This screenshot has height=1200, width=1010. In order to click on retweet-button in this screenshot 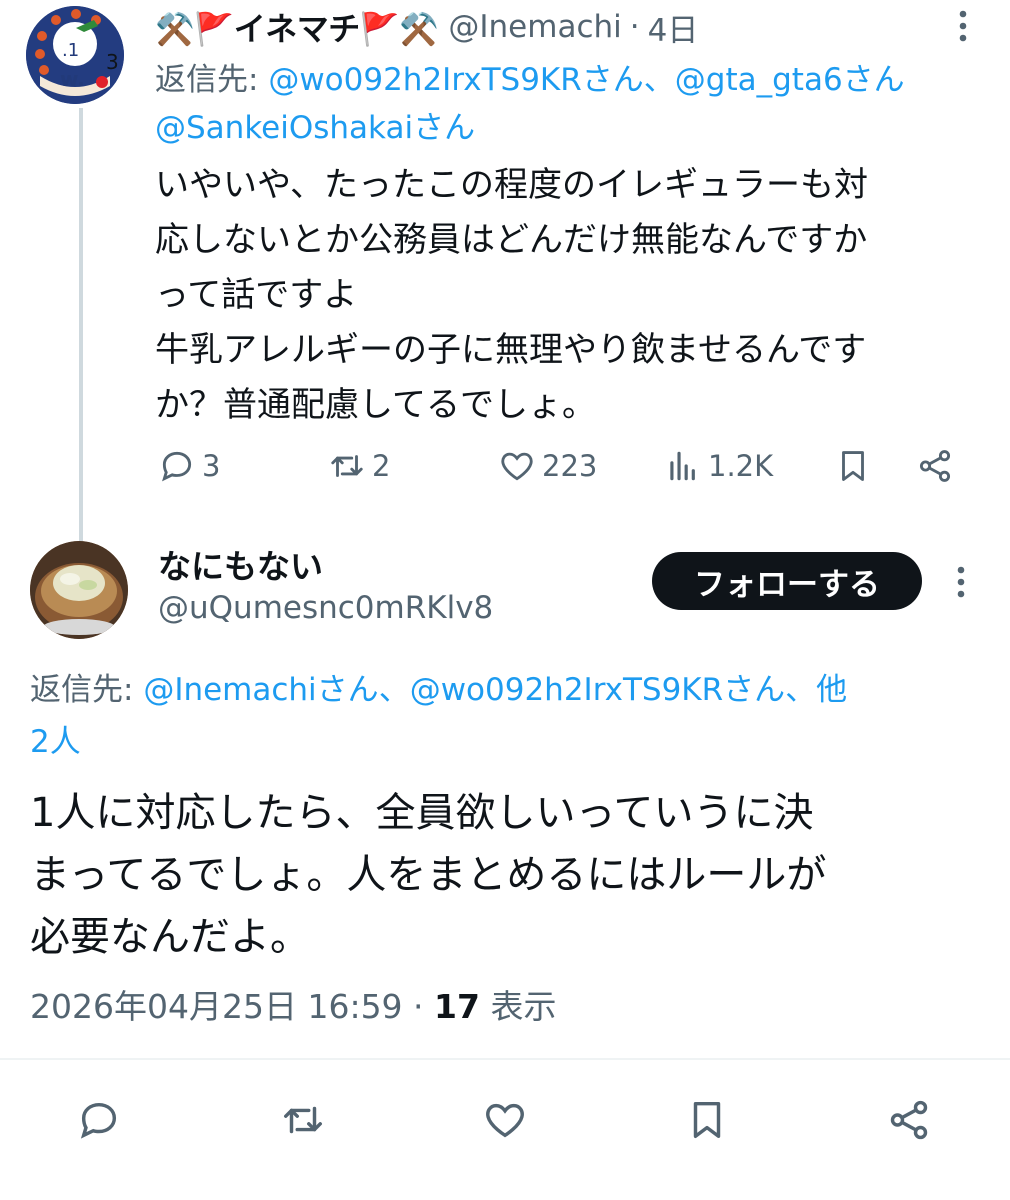, I will do `click(303, 1120)`.